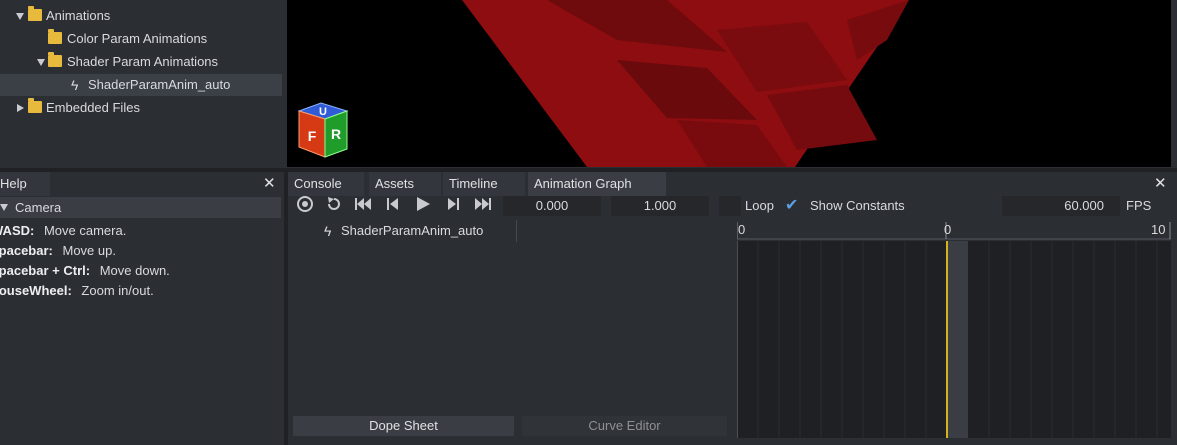 This screenshot has width=1177, height=445. Describe the element at coordinates (393, 206) in the screenshot. I see `previous-frame-icon` at that location.